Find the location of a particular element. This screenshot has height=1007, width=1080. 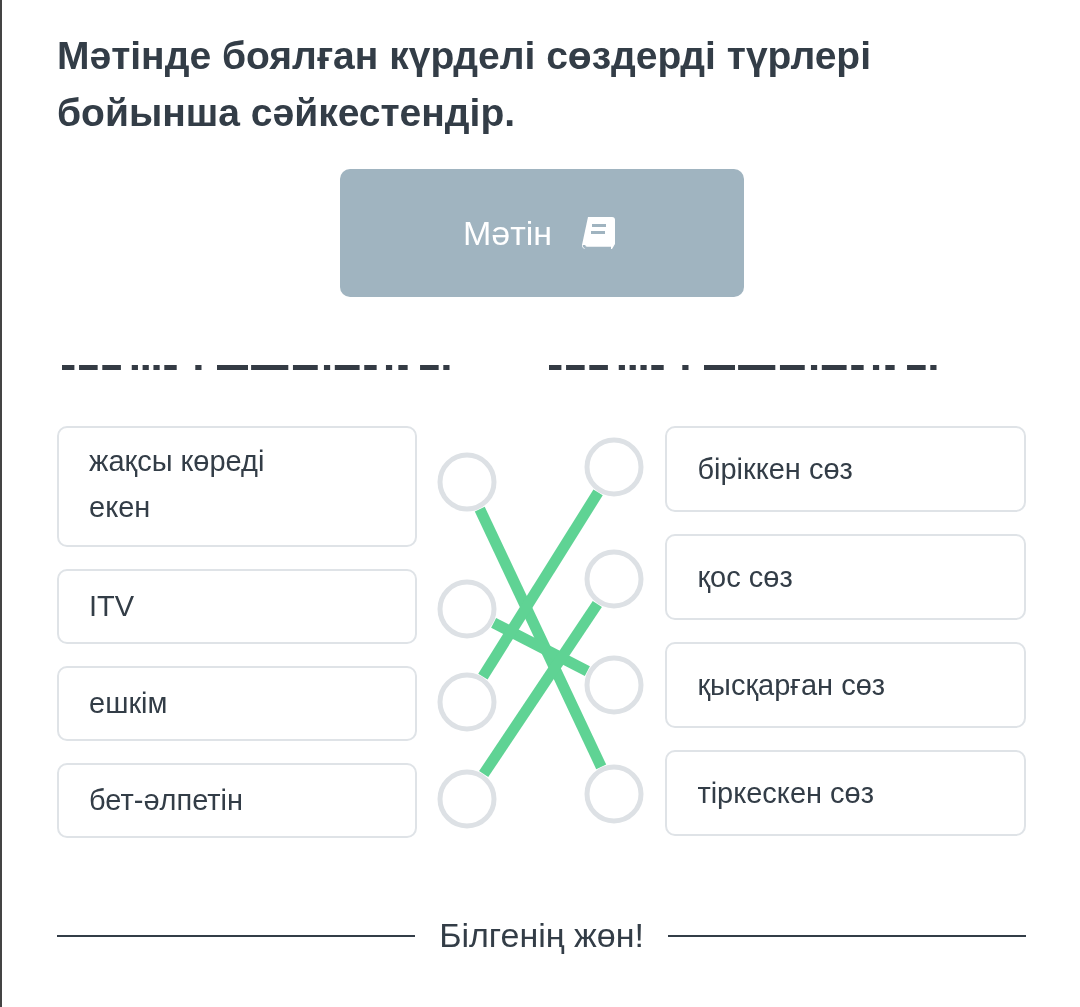

answer-card: біріккен сөз is located at coordinates (845, 469).